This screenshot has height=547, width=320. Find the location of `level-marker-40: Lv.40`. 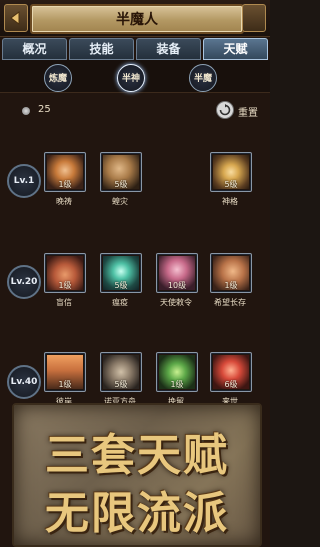

level-marker-40: Lv.40 is located at coordinates (24, 382).